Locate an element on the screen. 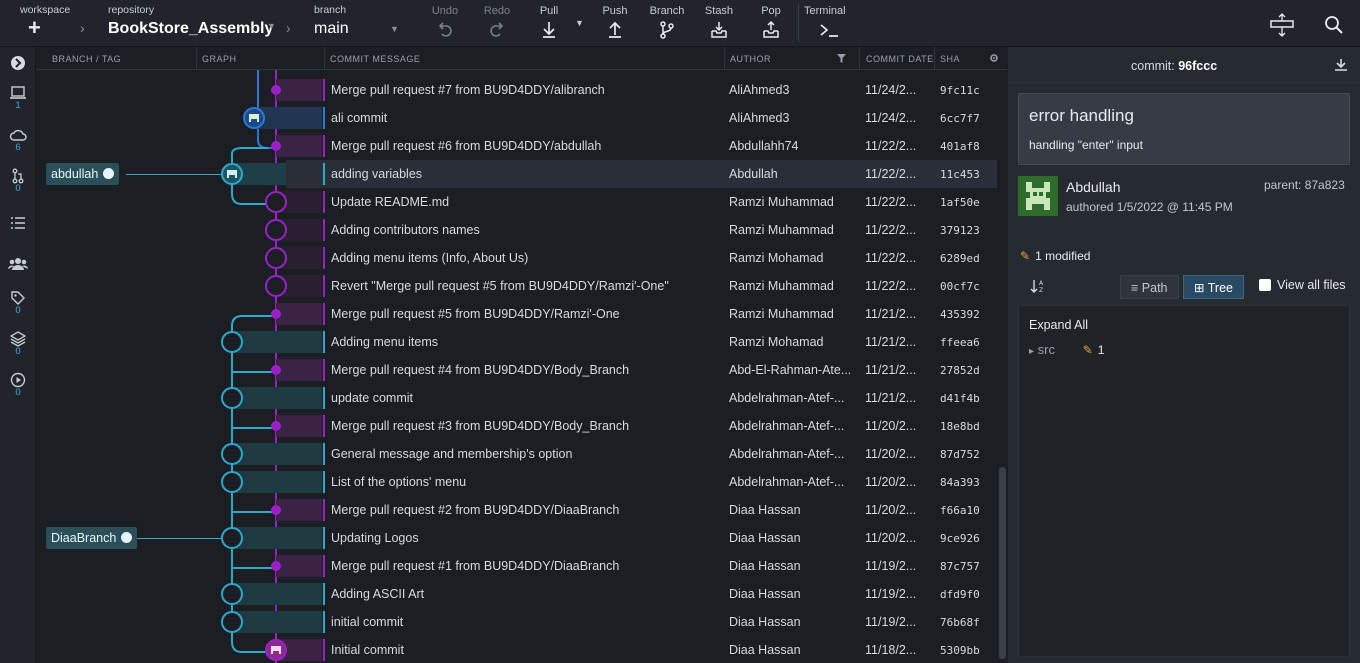  github-icon is located at coordinates (109, 173).